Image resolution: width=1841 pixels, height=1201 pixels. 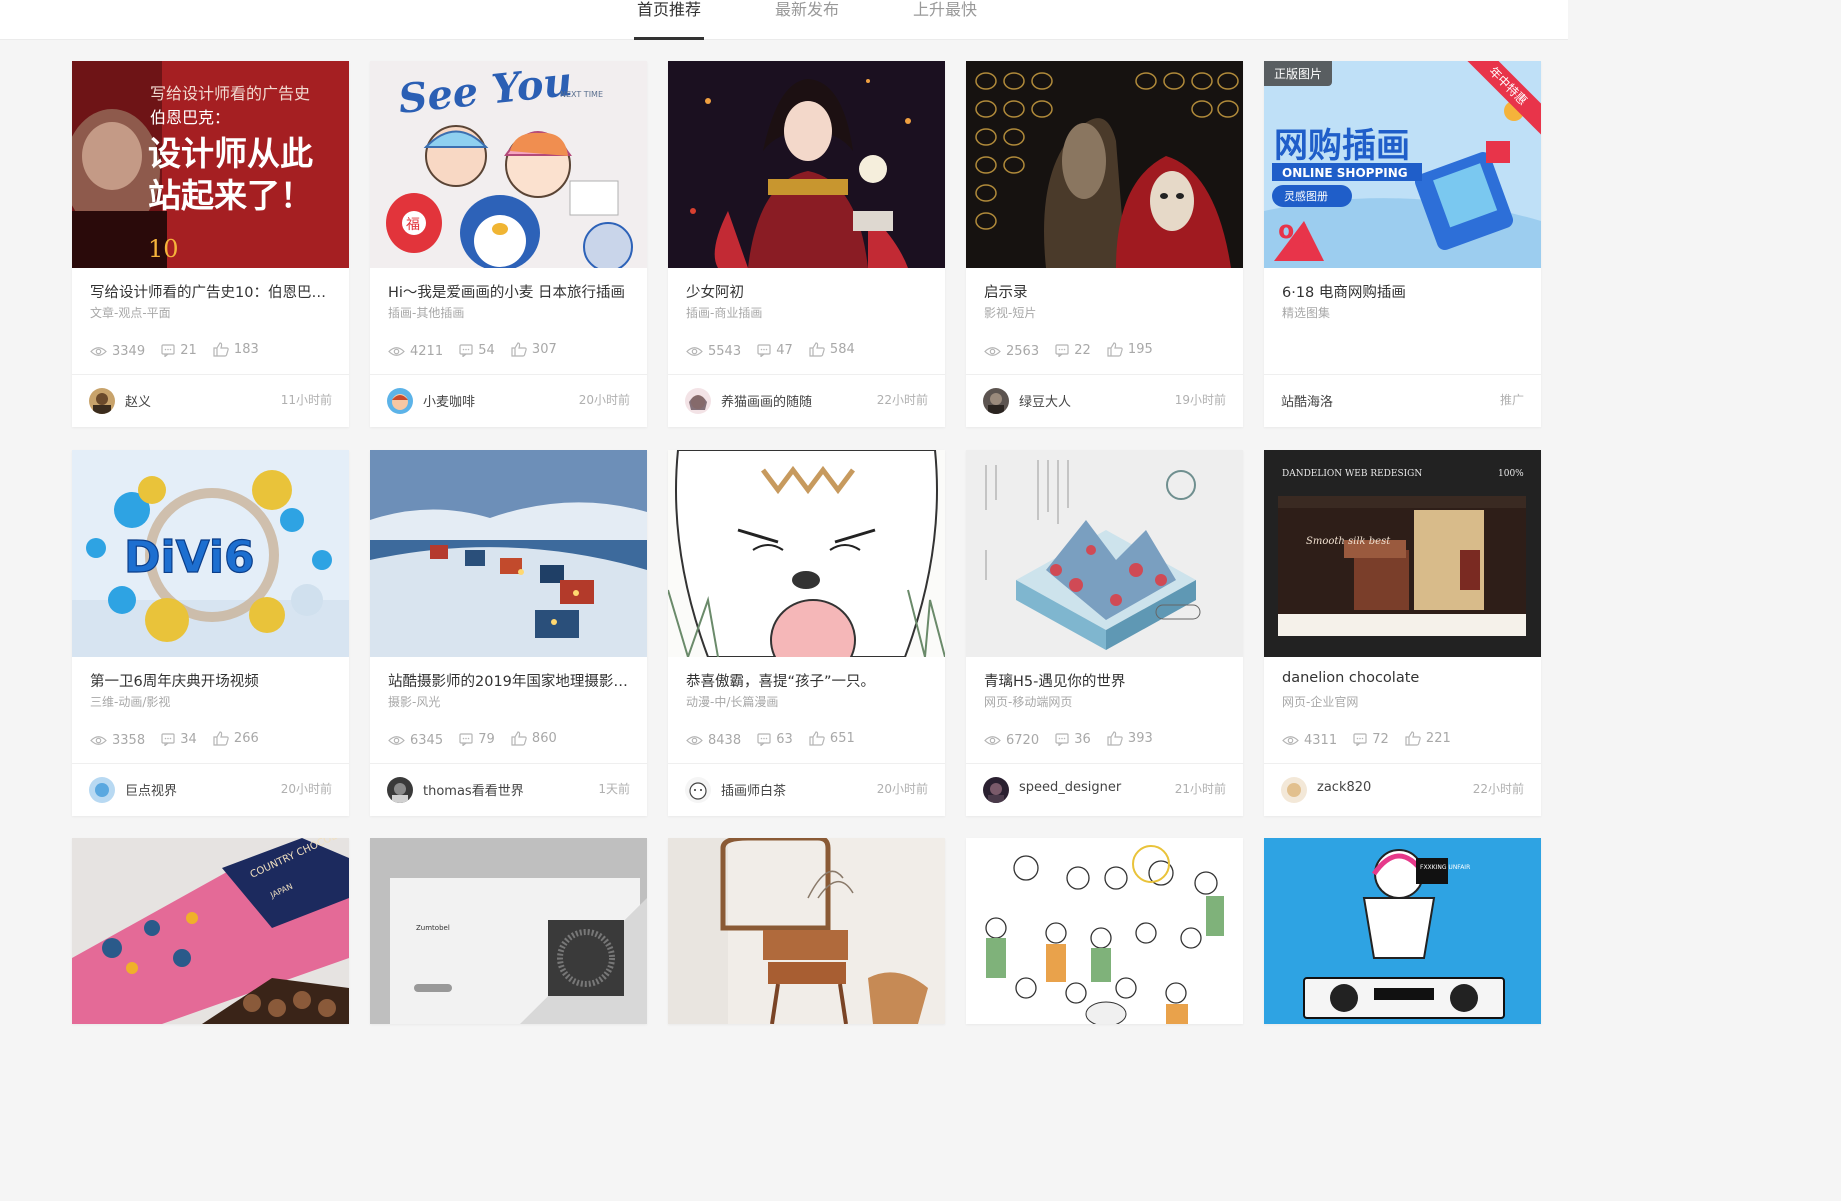 What do you see at coordinates (1028, 701) in the screenshot?
I see `work-category: 网页-移动端网页` at bounding box center [1028, 701].